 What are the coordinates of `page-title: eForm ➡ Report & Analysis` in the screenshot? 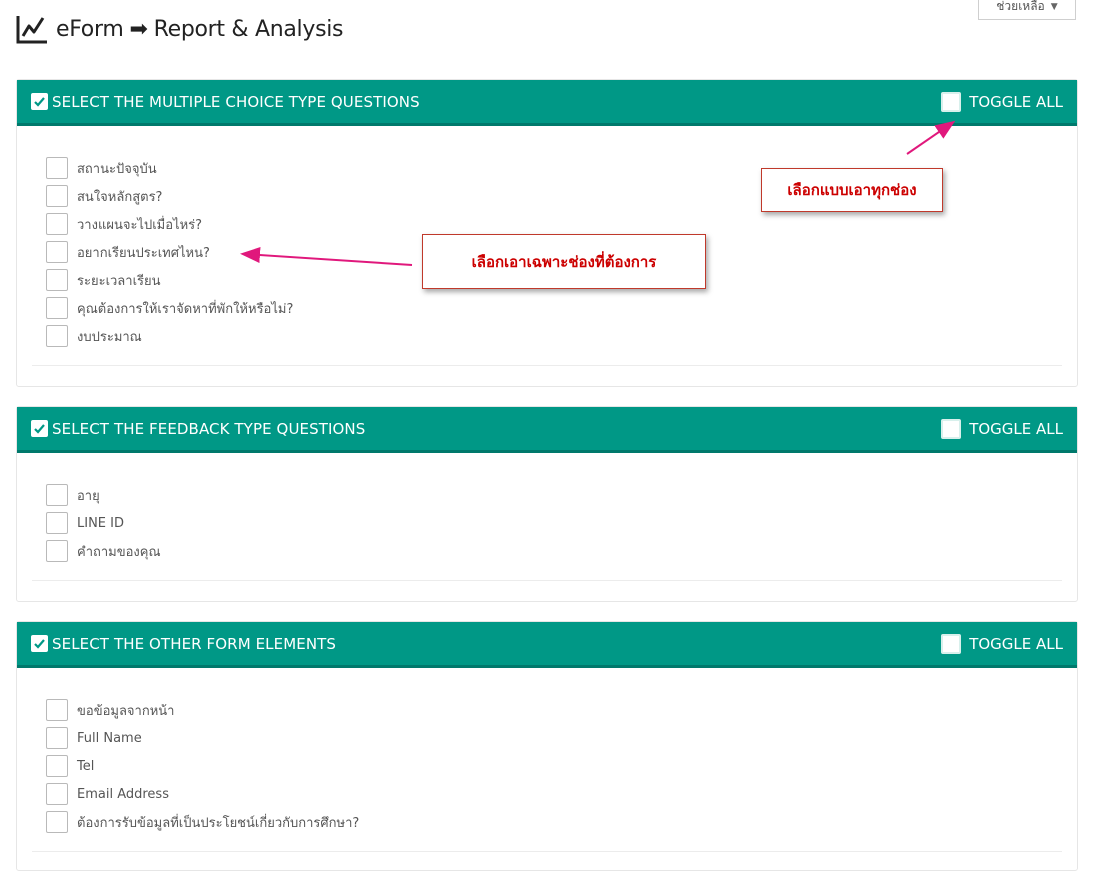 It's located at (180, 29).